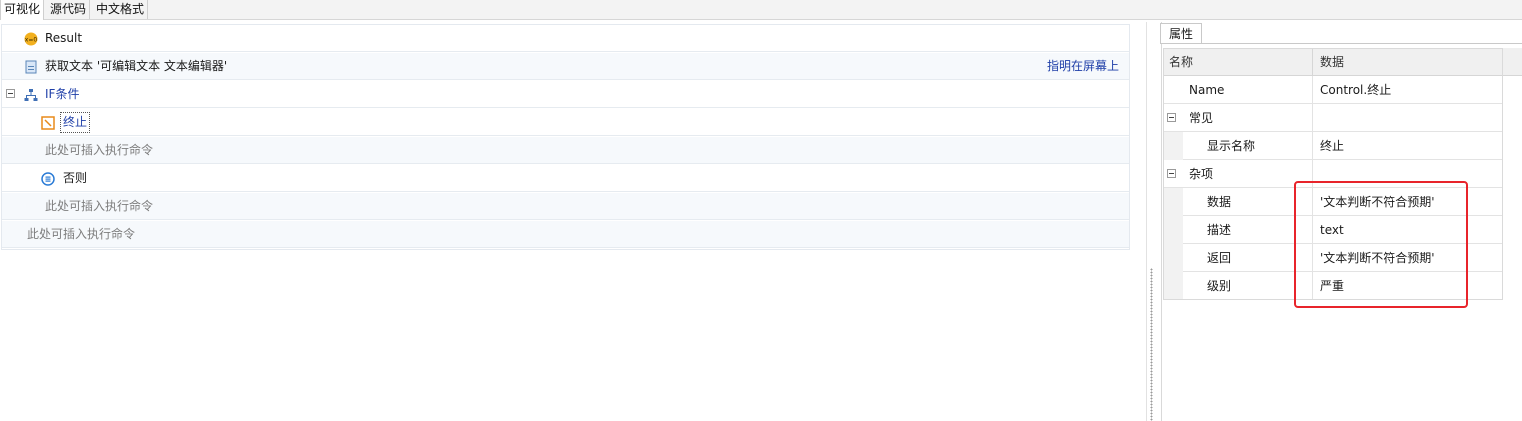 The height and width of the screenshot is (421, 1522). Describe the element at coordinates (10, 93) in the screenshot. I see `collapse-toggle` at that location.